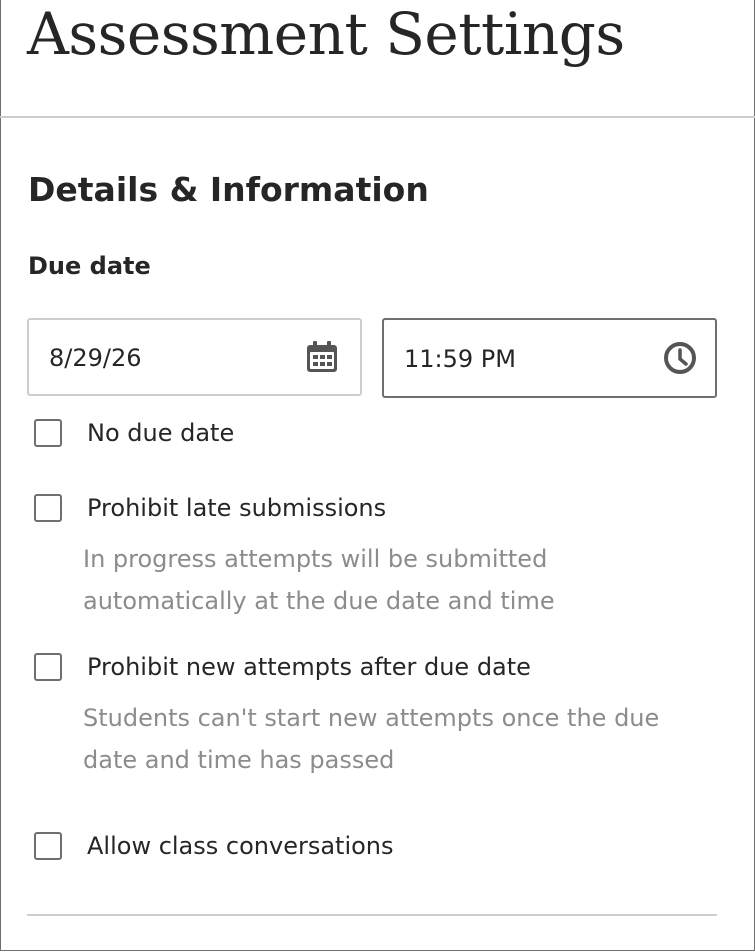 The image size is (755, 952). What do you see at coordinates (315, 559) in the screenshot?
I see `prohibit-late-submissions-help-line-1: In progress attempts will be submitted` at bounding box center [315, 559].